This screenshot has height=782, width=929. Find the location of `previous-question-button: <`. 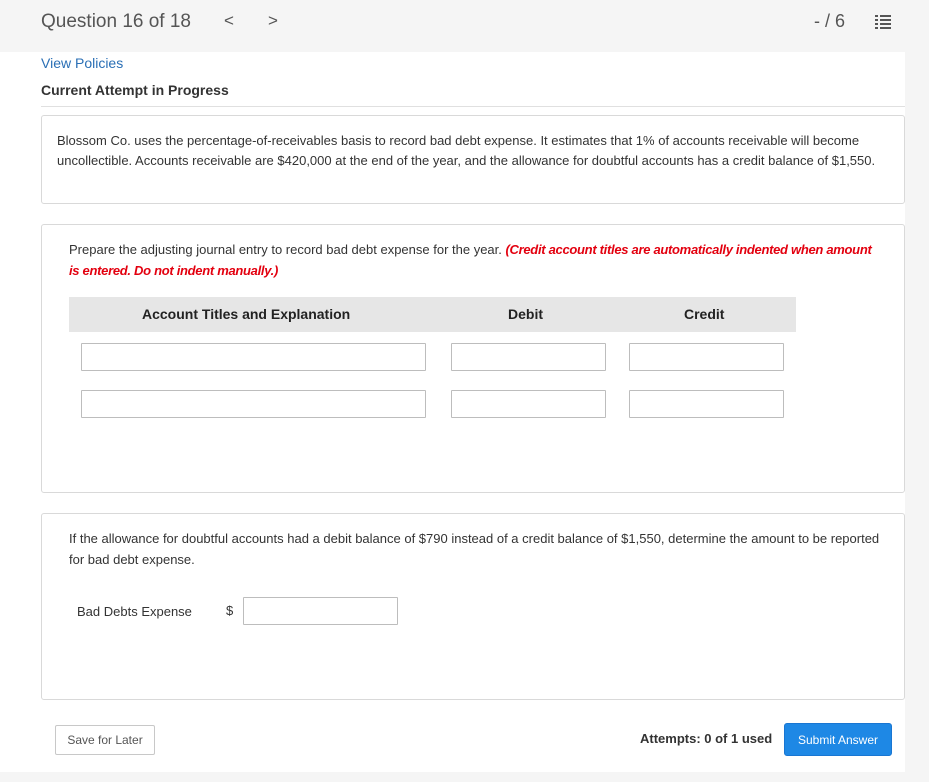

previous-question-button: < is located at coordinates (229, 22).